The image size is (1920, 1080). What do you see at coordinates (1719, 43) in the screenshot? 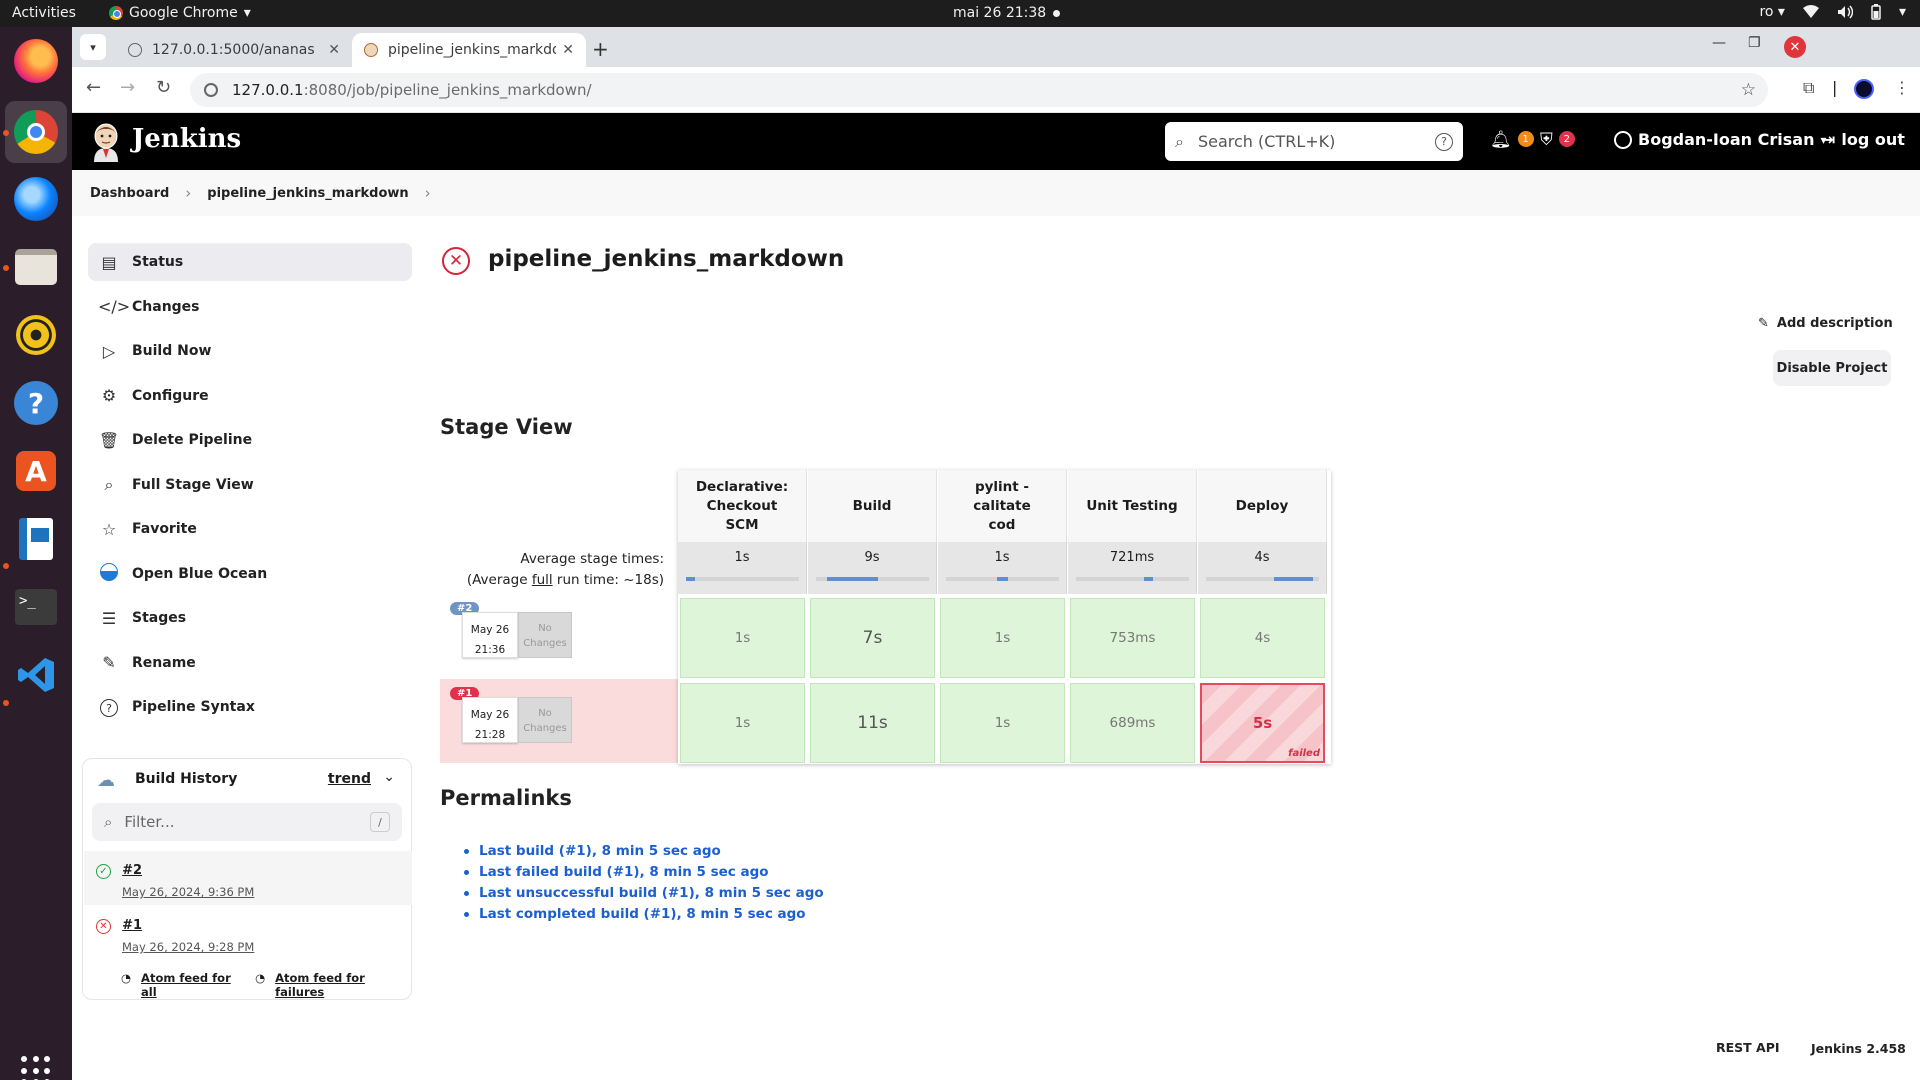
I see `minimize-button: —` at bounding box center [1719, 43].